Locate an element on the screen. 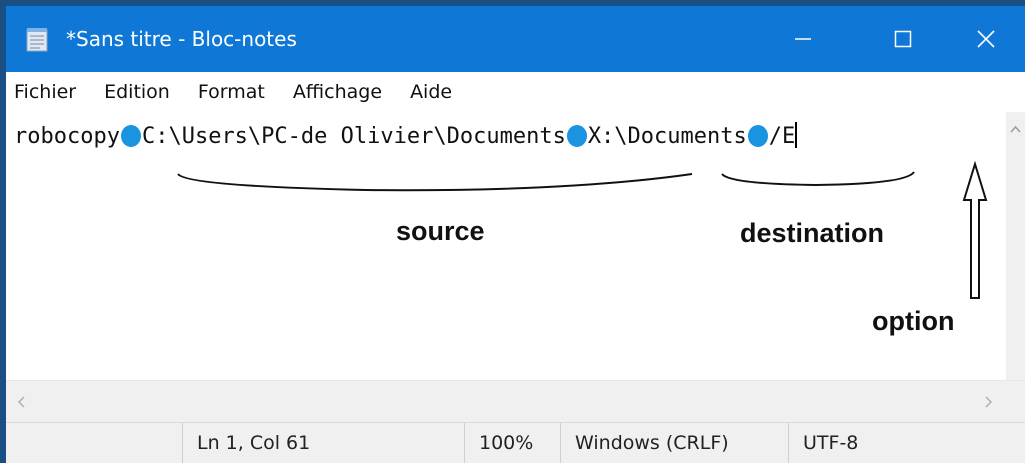 This screenshot has height=463, width=1025. status-line-ending: Windows (CRLF) is located at coordinates (674, 443).